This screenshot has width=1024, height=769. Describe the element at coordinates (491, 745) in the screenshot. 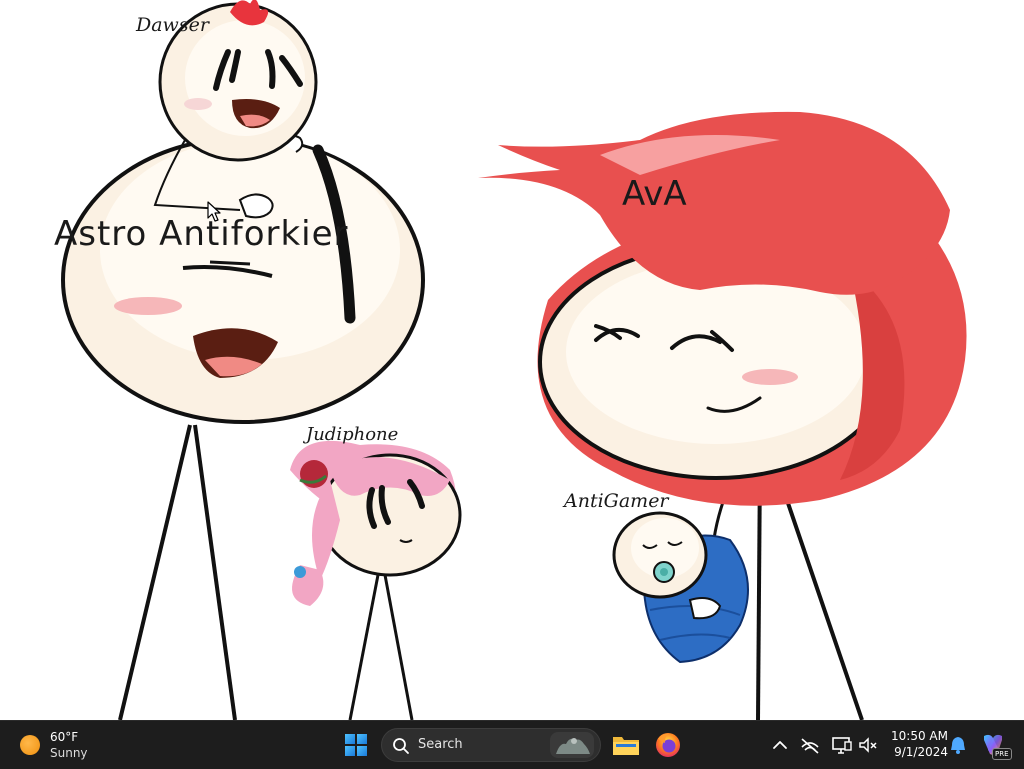

I see `taskbar-search-box: Search` at that location.